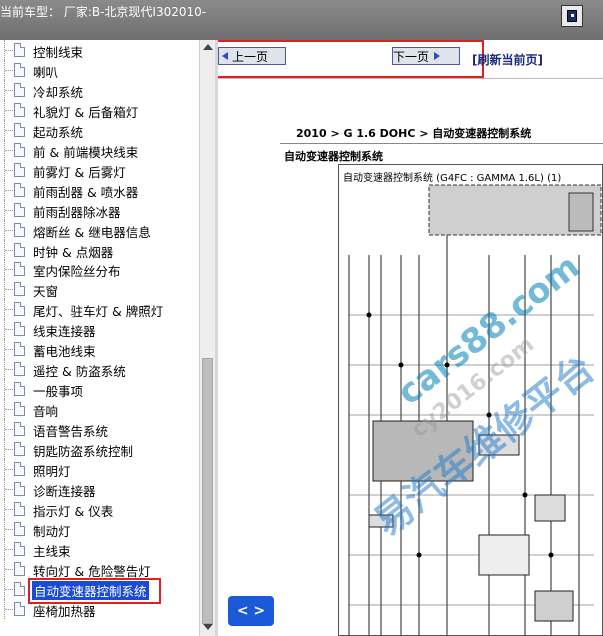 Image resolution: width=603 pixels, height=636 pixels. What do you see at coordinates (581, 212) in the screenshot?
I see `fuse-box-connector` at bounding box center [581, 212].